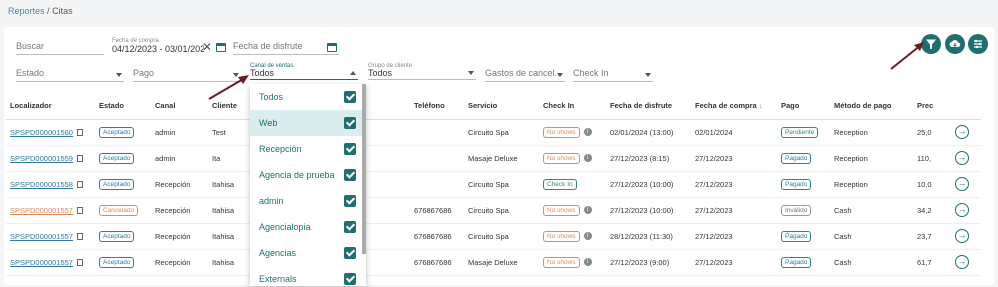 The width and height of the screenshot is (998, 287). I want to click on fecha-disfrute-cell: 27/12/2023 (9:00), so click(648, 262).